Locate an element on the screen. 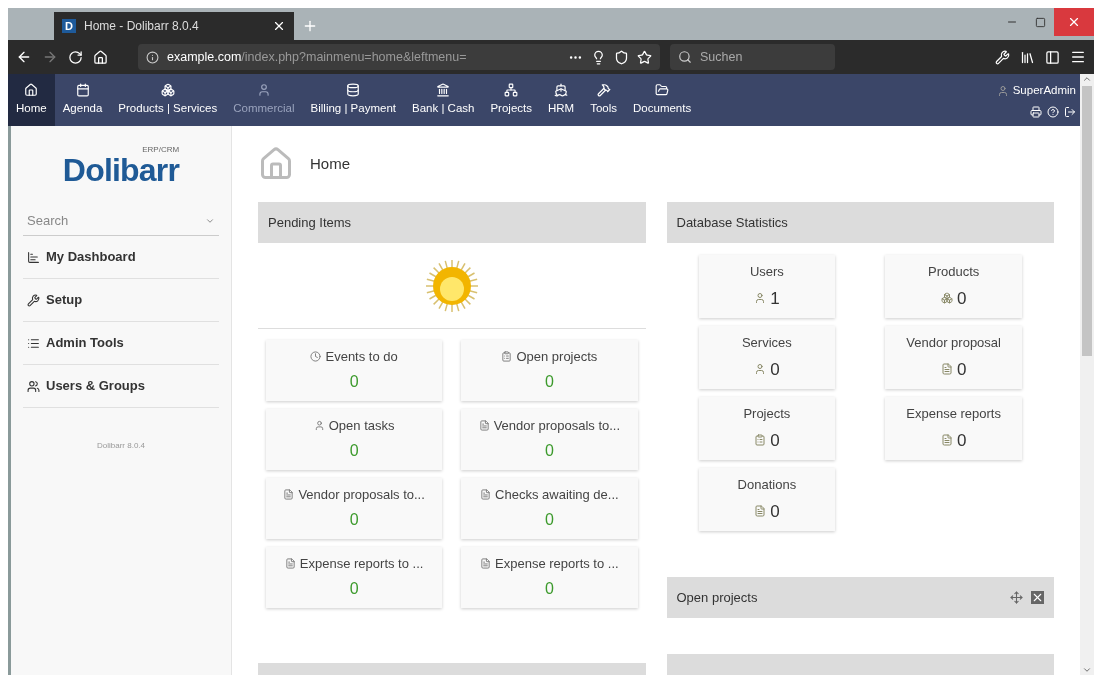 Image resolution: width=1094 pixels, height=675 pixels. home-icon is located at coordinates (100, 57).